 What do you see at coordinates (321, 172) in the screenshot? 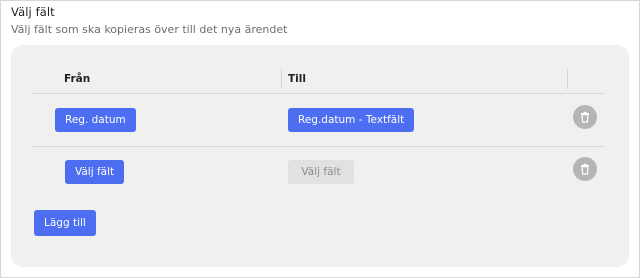
I see `to-field-select-button-row-2: Välj fält` at bounding box center [321, 172].